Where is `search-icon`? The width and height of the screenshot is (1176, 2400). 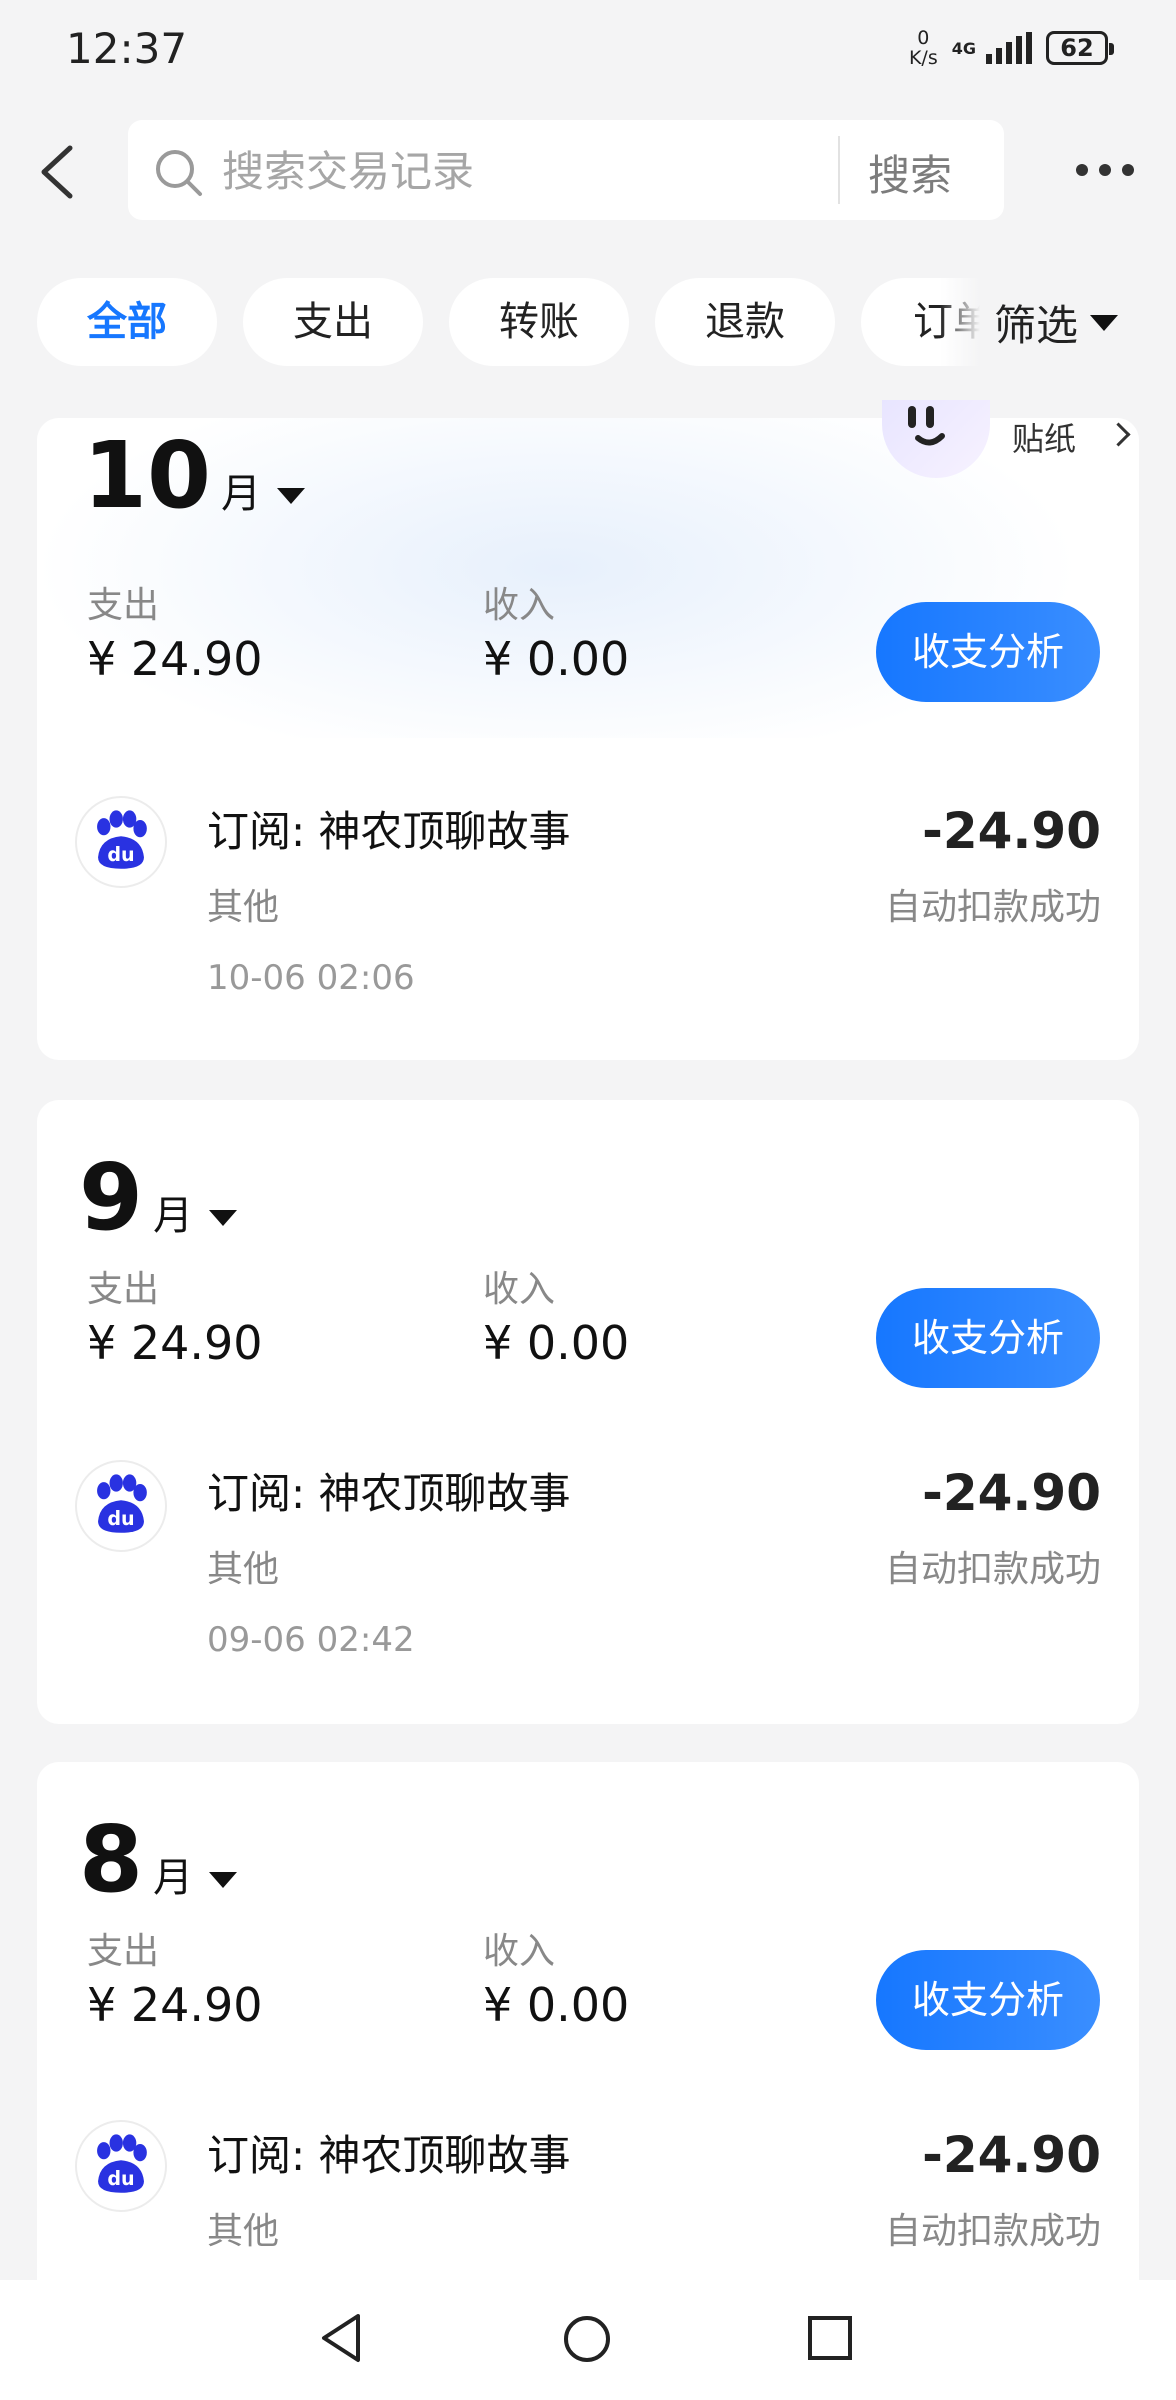 search-icon is located at coordinates (179, 173).